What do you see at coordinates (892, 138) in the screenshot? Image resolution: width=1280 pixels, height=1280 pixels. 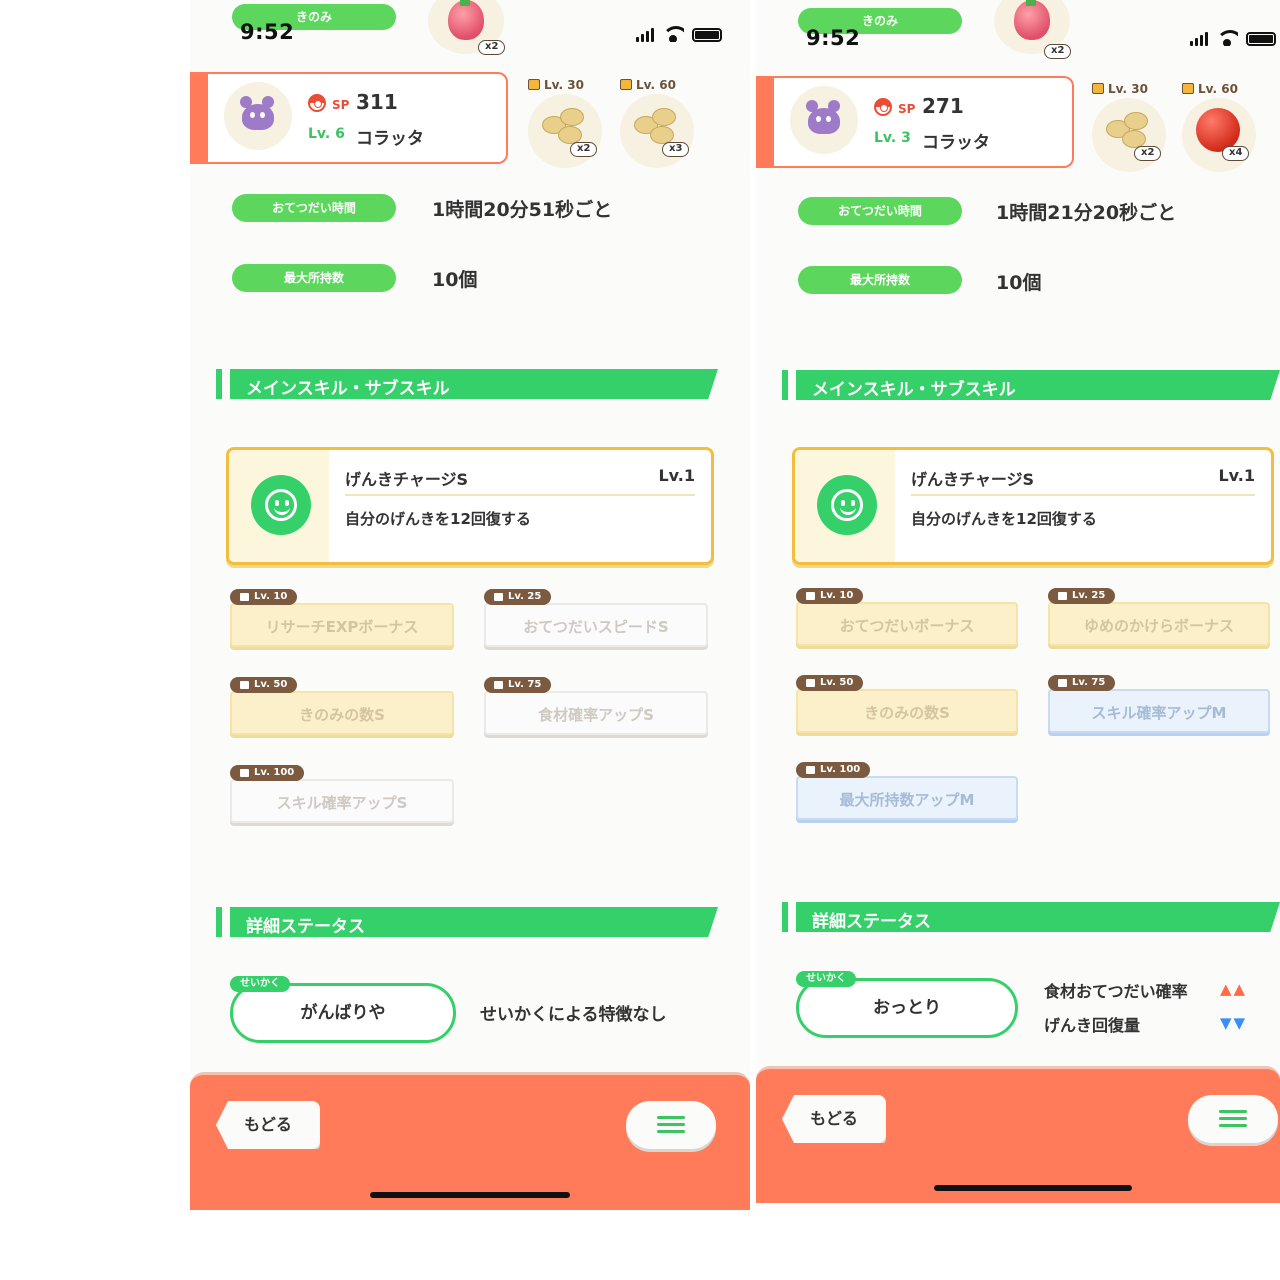 I see `pokemon-level: Lv. 3` at bounding box center [892, 138].